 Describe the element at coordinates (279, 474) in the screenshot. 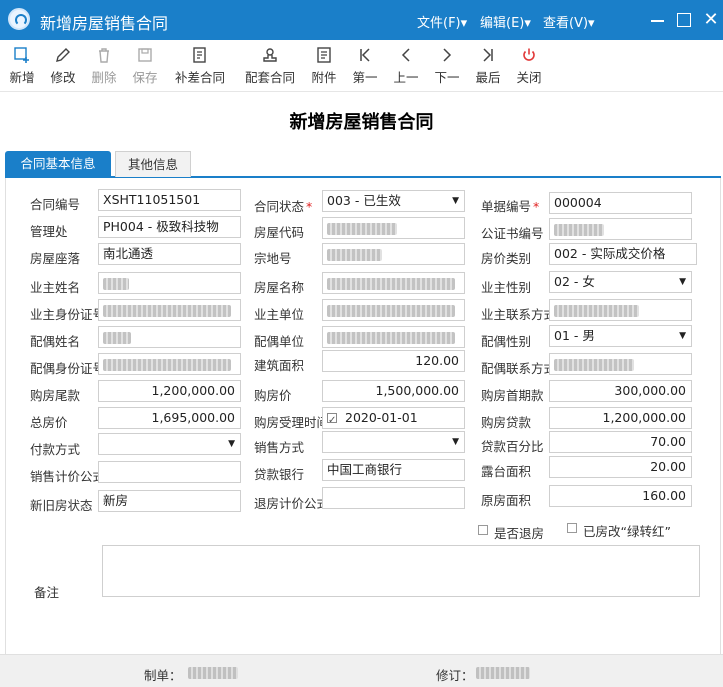

I see `label-loan-bank: 贷款银行` at that location.